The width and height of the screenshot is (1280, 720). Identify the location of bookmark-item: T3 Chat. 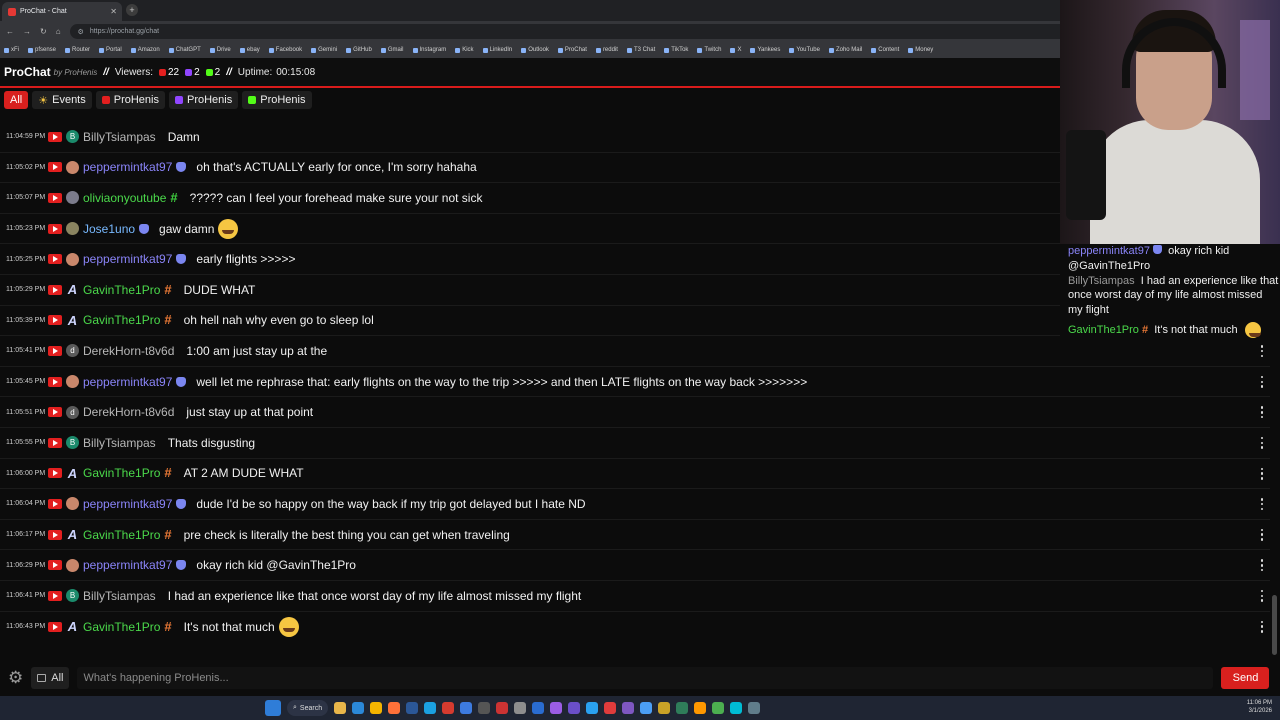
(640, 50).